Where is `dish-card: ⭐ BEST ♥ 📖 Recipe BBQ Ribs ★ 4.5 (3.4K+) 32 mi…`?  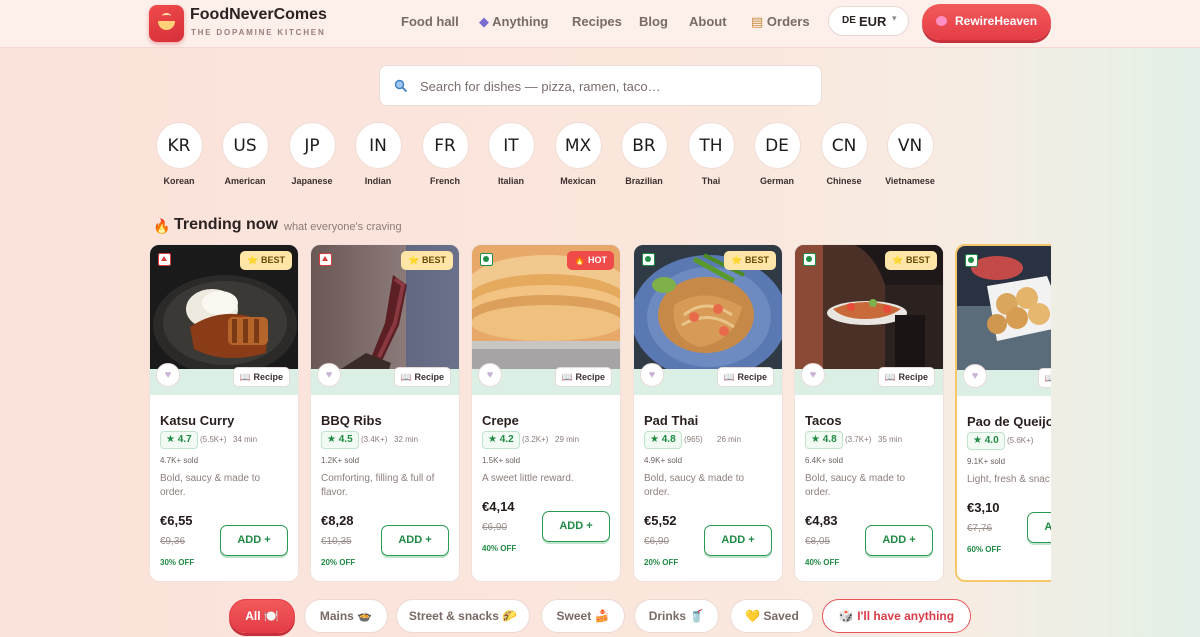
dish-card: ⭐ BEST ♥ 📖 Recipe BBQ Ribs ★ 4.5 (3.4K+) 32 mi… is located at coordinates (385, 413).